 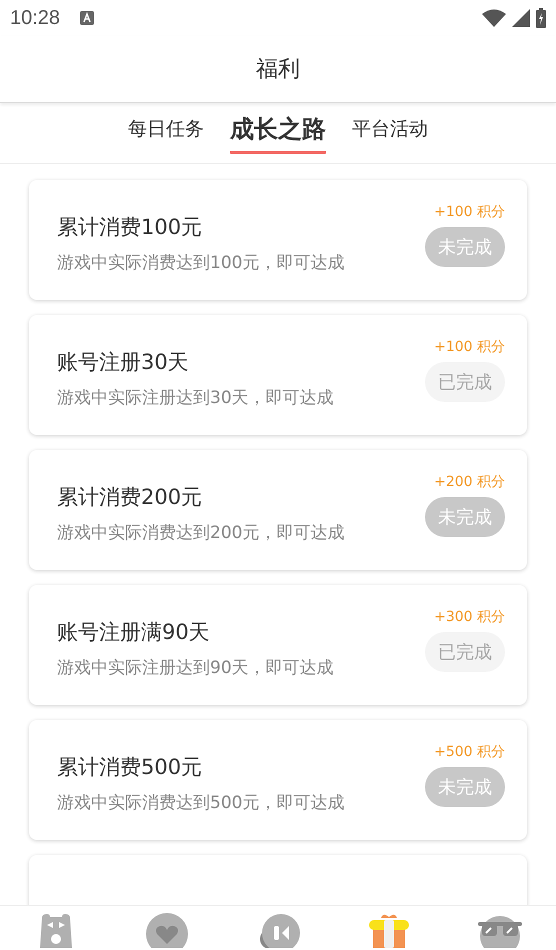 I want to click on battery-icon, so click(x=541, y=18).